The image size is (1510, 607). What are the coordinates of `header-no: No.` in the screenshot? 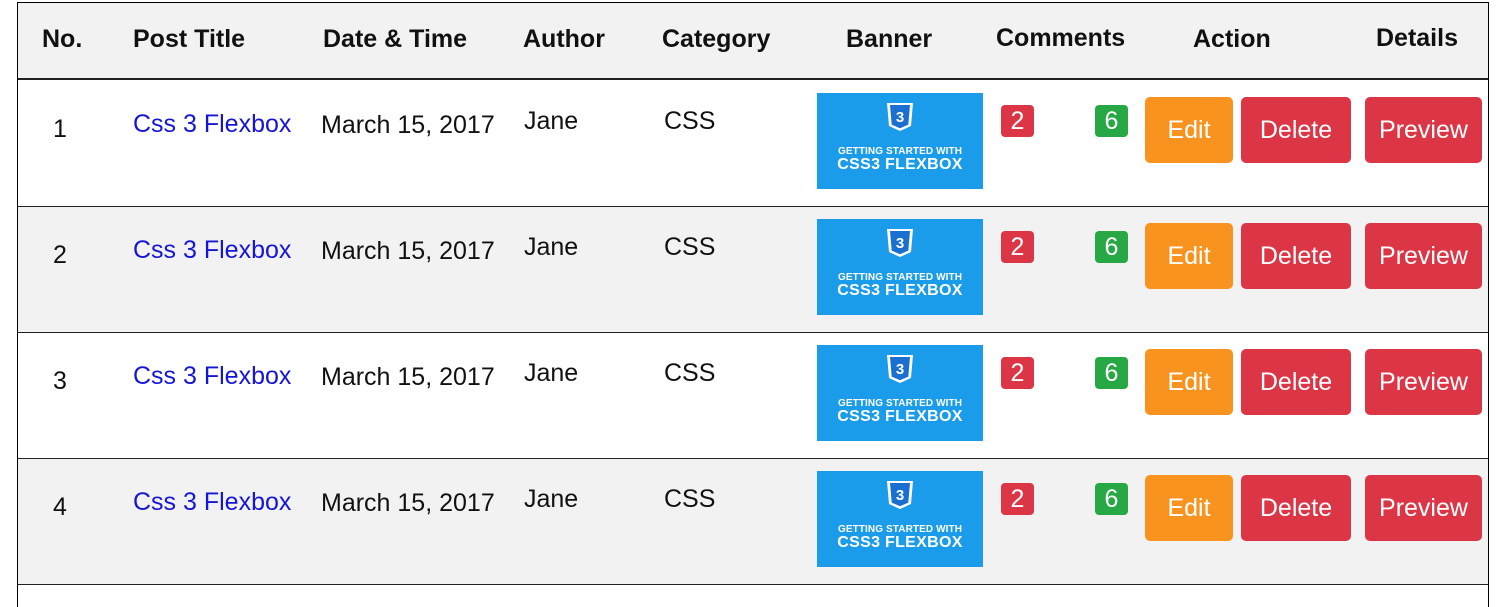 It's located at (62, 39).